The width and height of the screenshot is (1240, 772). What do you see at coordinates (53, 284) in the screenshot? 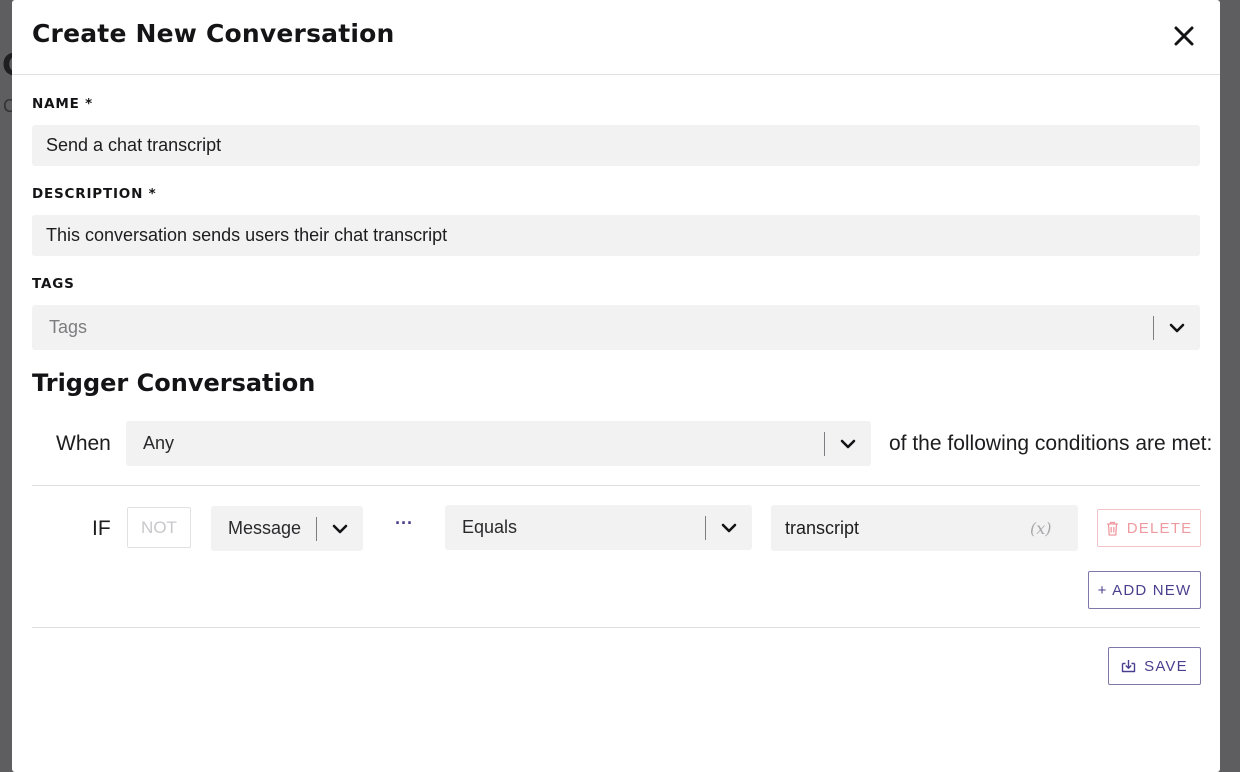
I see `tags-label: TAGS` at bounding box center [53, 284].